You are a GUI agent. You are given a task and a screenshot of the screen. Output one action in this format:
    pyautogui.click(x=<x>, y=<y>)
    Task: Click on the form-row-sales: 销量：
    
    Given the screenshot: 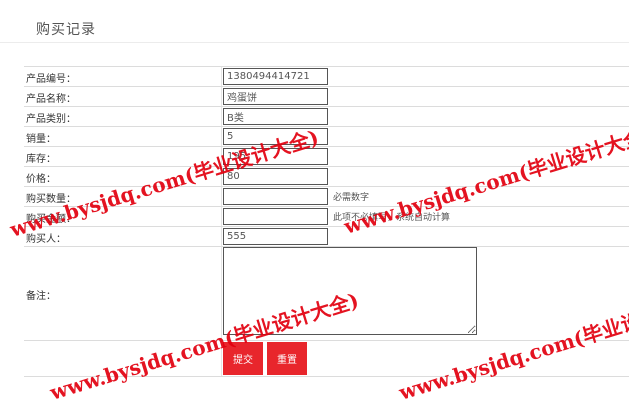 What is the action you would take?
    pyautogui.click(x=326, y=137)
    